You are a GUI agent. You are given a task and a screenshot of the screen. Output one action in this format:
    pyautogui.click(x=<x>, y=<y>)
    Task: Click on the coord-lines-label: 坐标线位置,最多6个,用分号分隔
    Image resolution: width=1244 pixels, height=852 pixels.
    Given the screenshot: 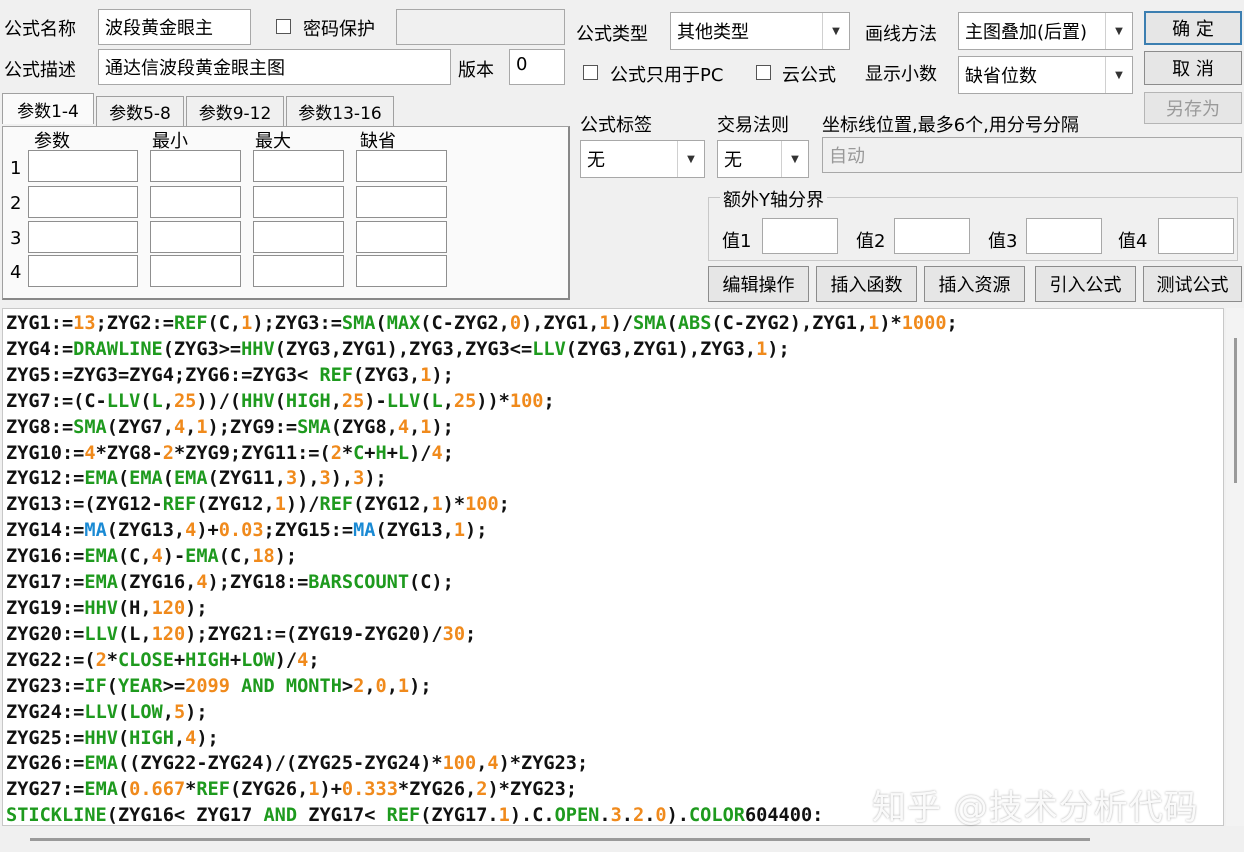 What is the action you would take?
    pyautogui.click(x=950, y=125)
    